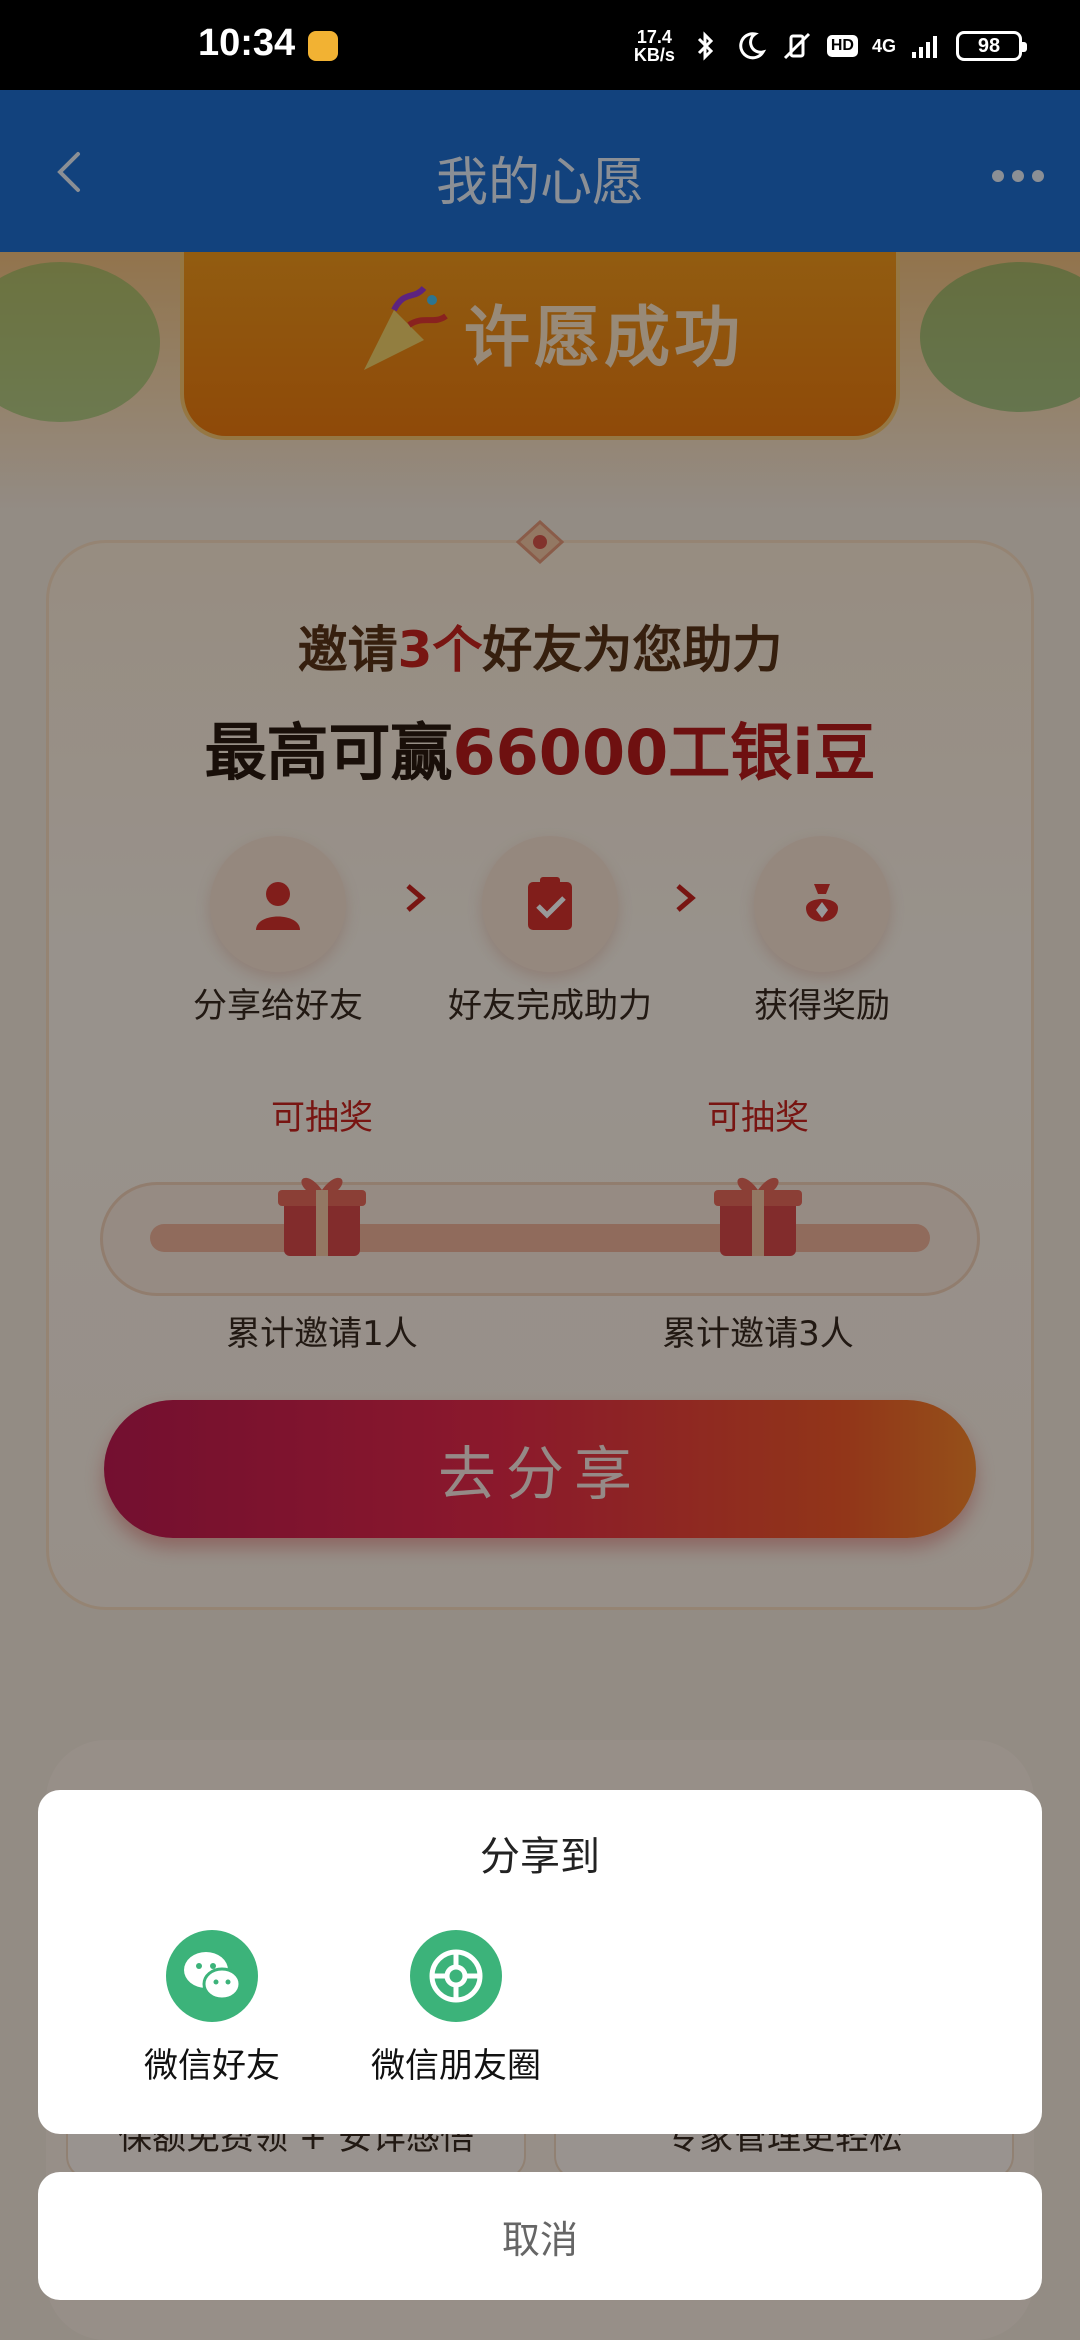 This screenshot has height=2340, width=1080. Describe the element at coordinates (796, 46) in the screenshot. I see `vibrate-off-icon` at that location.